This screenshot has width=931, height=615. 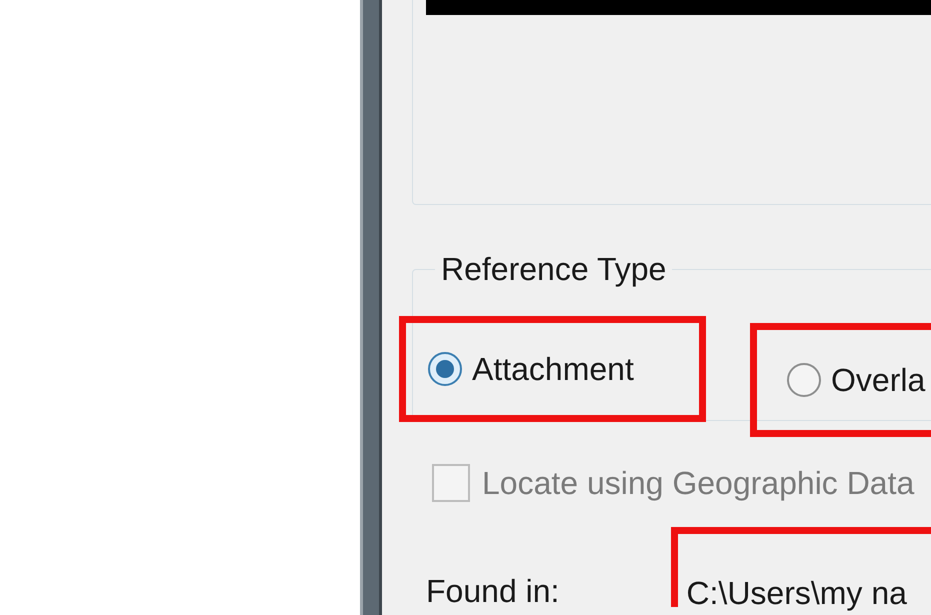 What do you see at coordinates (493, 591) in the screenshot?
I see `found-in-label: Found in:` at bounding box center [493, 591].